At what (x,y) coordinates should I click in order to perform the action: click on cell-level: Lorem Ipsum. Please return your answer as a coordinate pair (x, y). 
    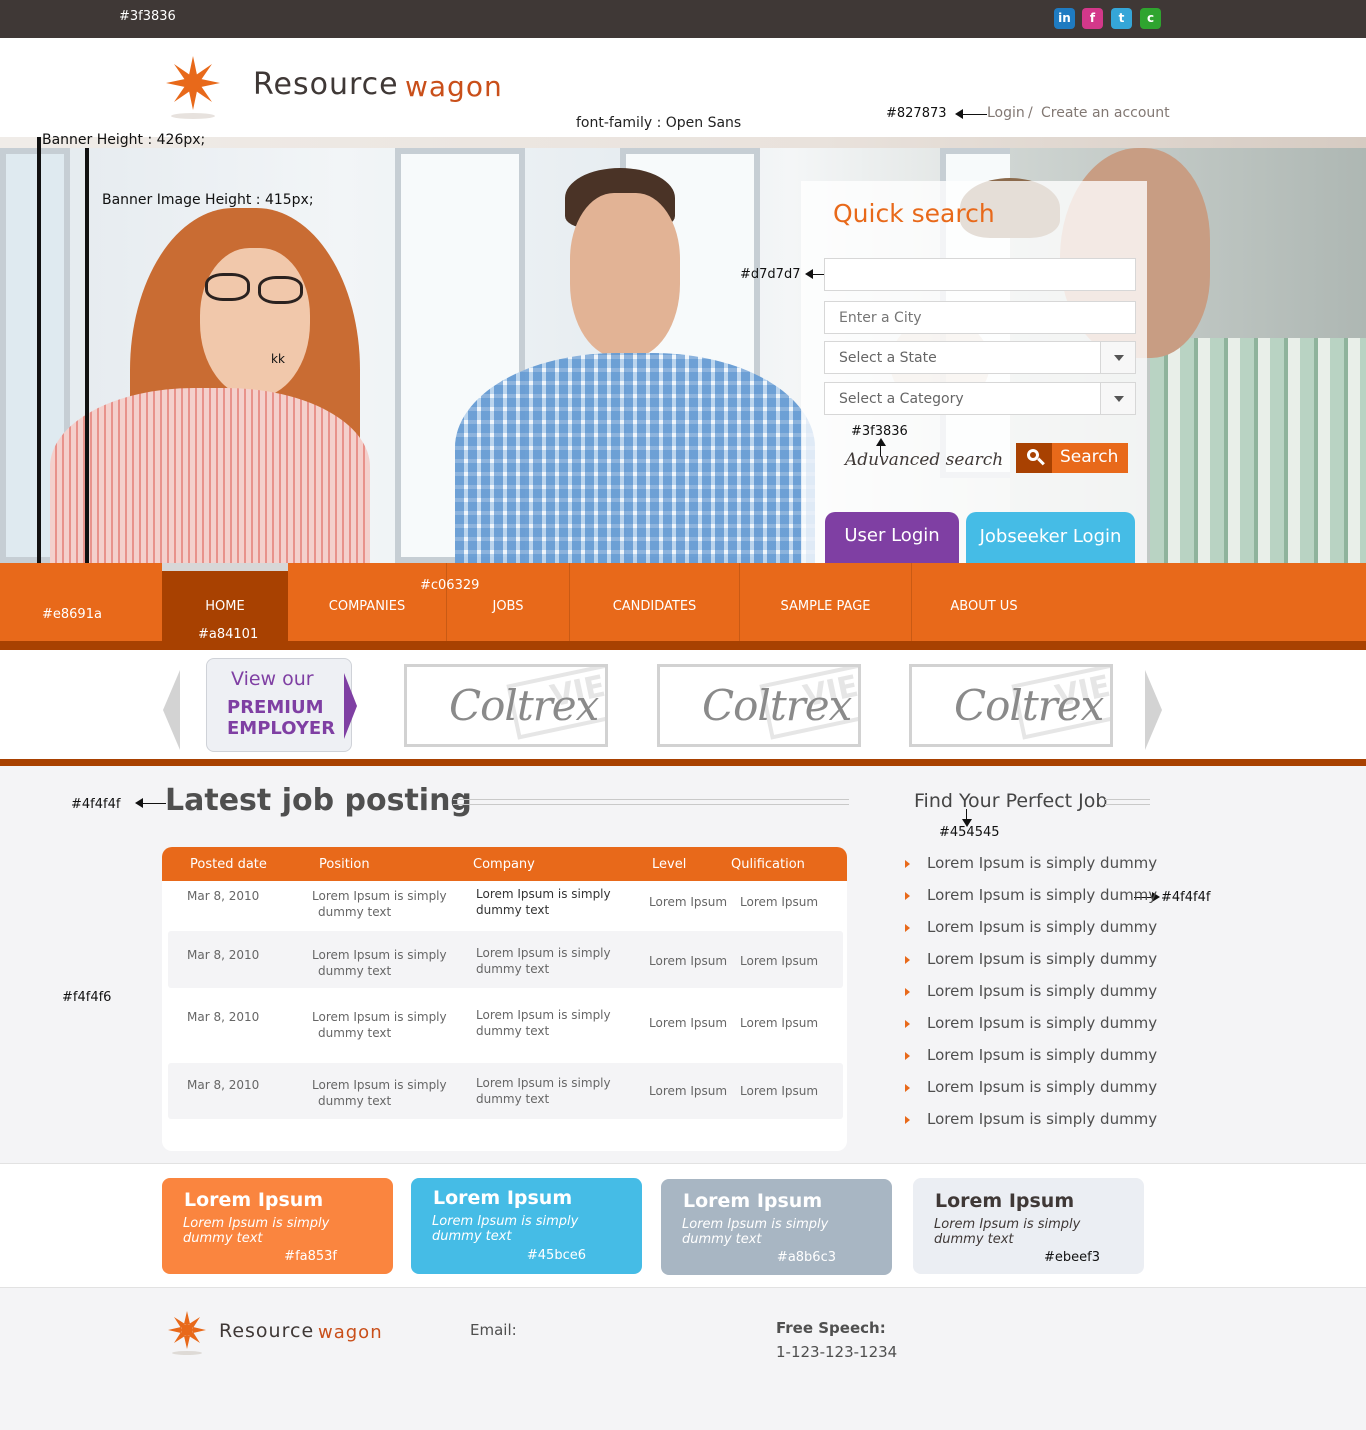
    Looking at the image, I should click on (688, 1023).